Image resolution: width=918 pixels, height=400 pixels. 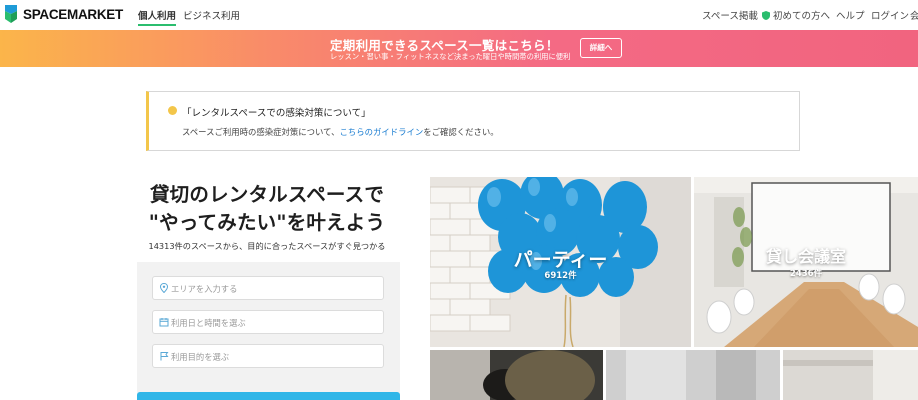 What do you see at coordinates (200, 357) in the screenshot?
I see `purpose-placeholder: 利用目的を選ぶ` at bounding box center [200, 357].